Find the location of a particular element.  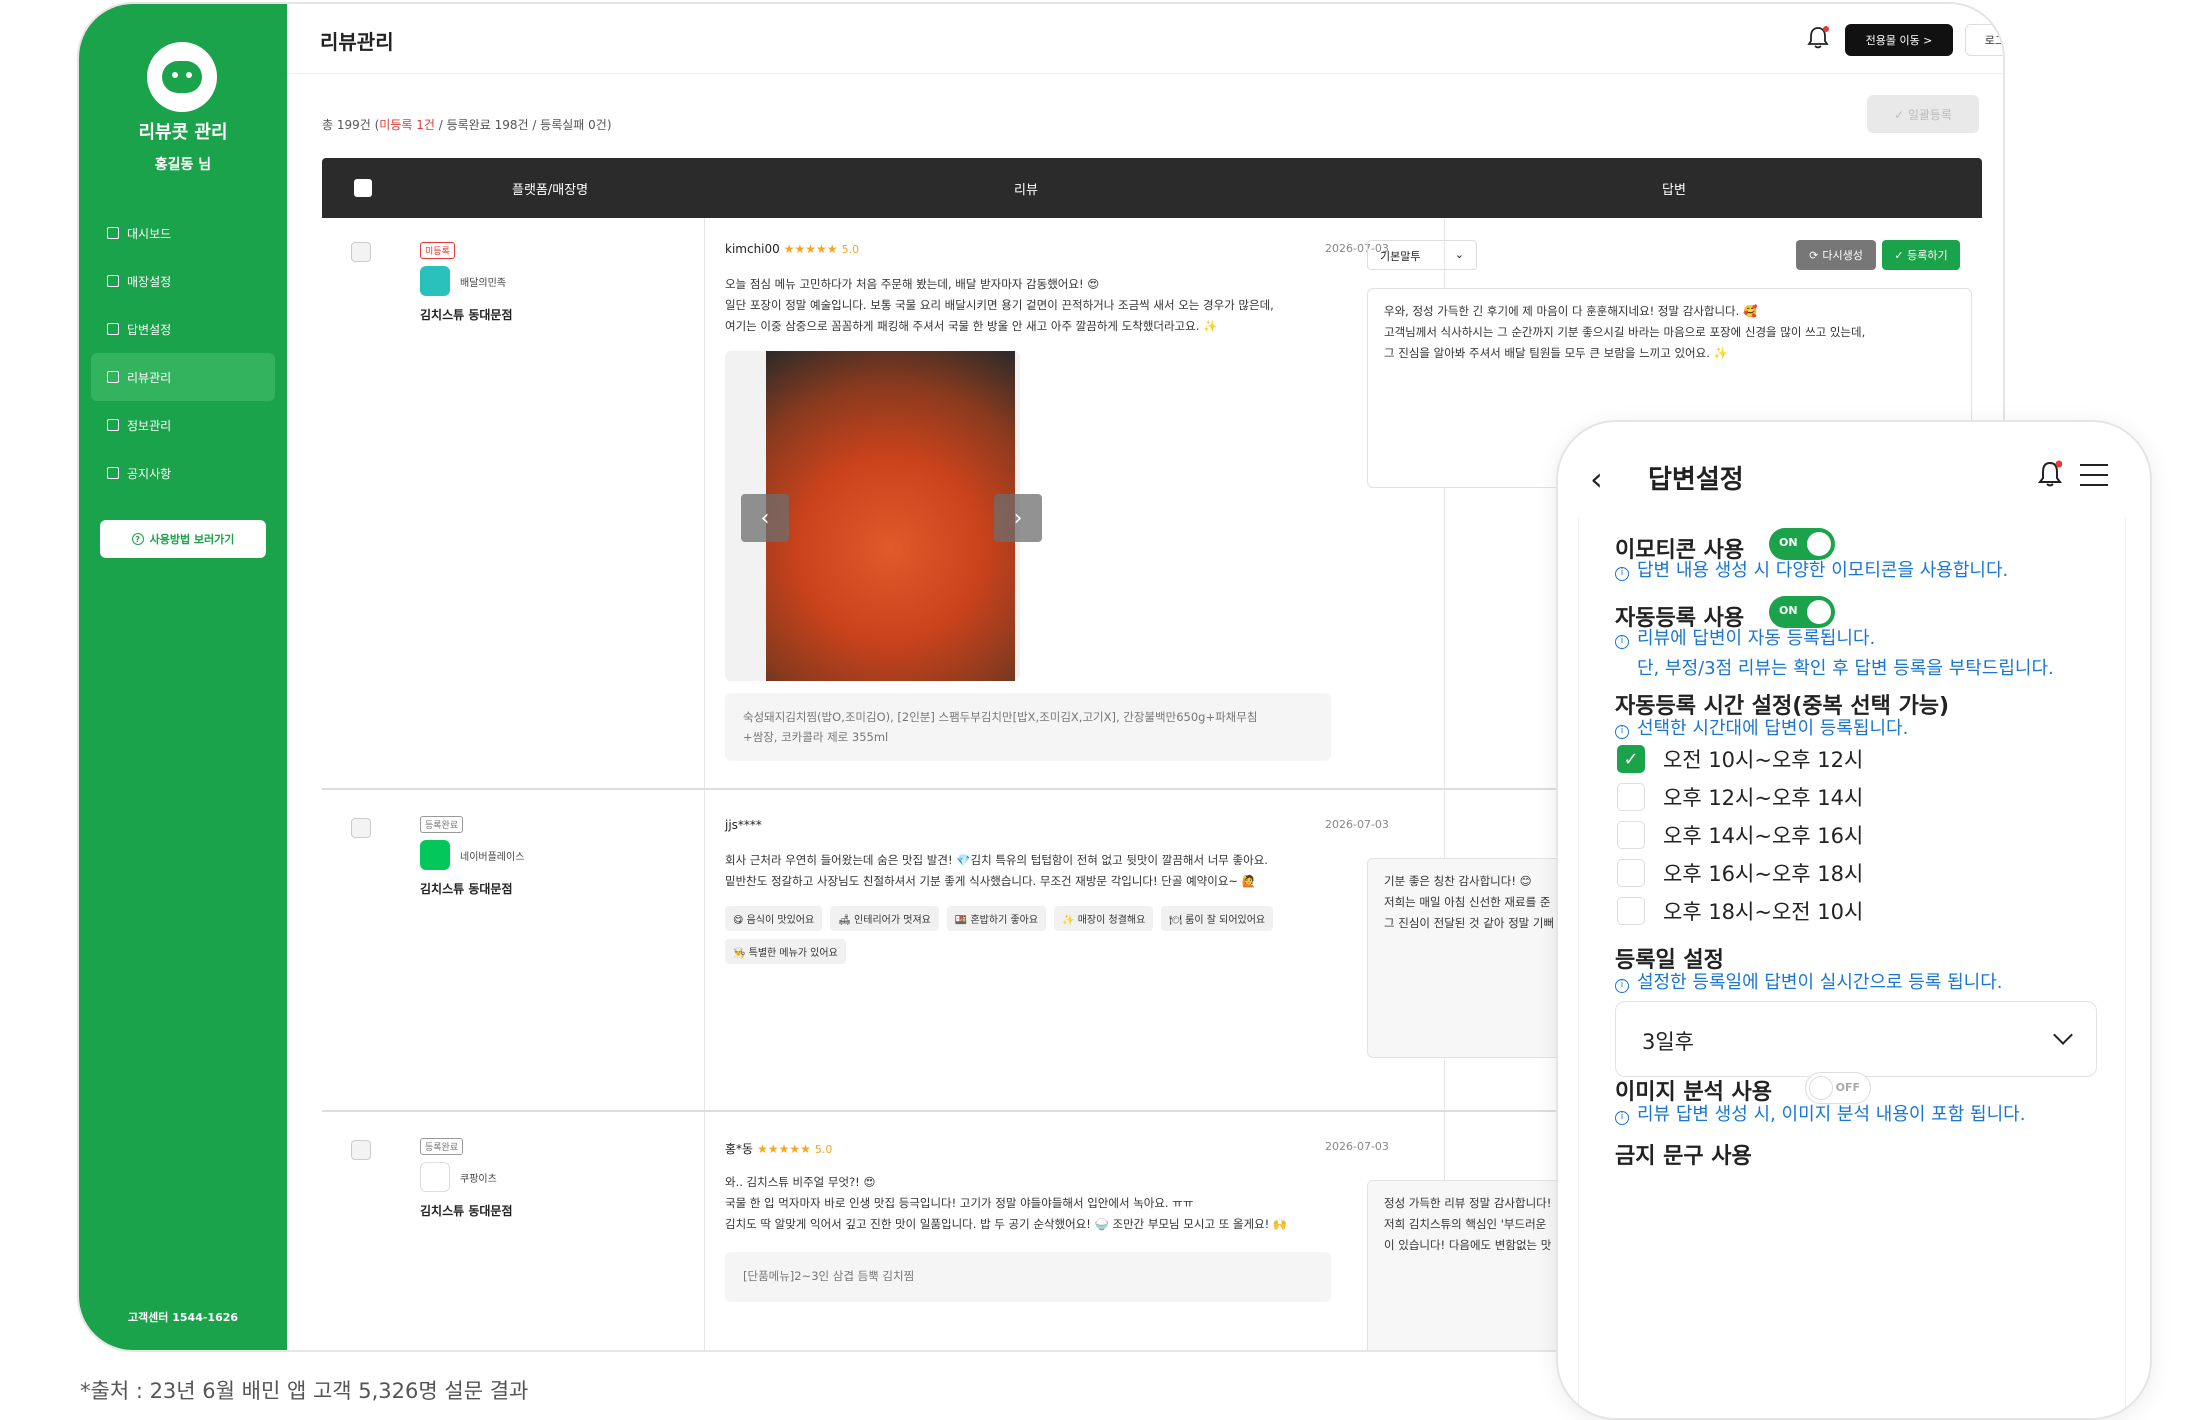

brand-name: 리뷰콧 관리 is located at coordinates (183, 132).